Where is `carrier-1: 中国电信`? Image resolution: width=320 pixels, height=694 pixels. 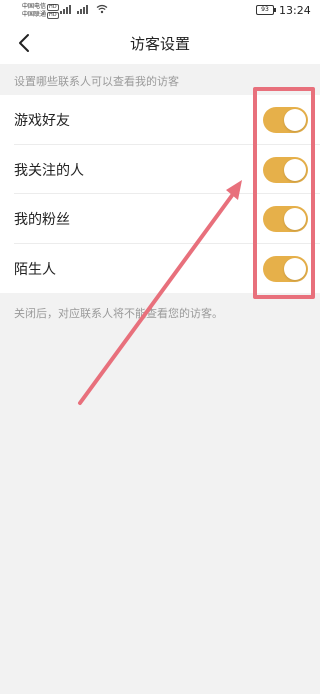
carrier-1: 中国电信 is located at coordinates (34, 6).